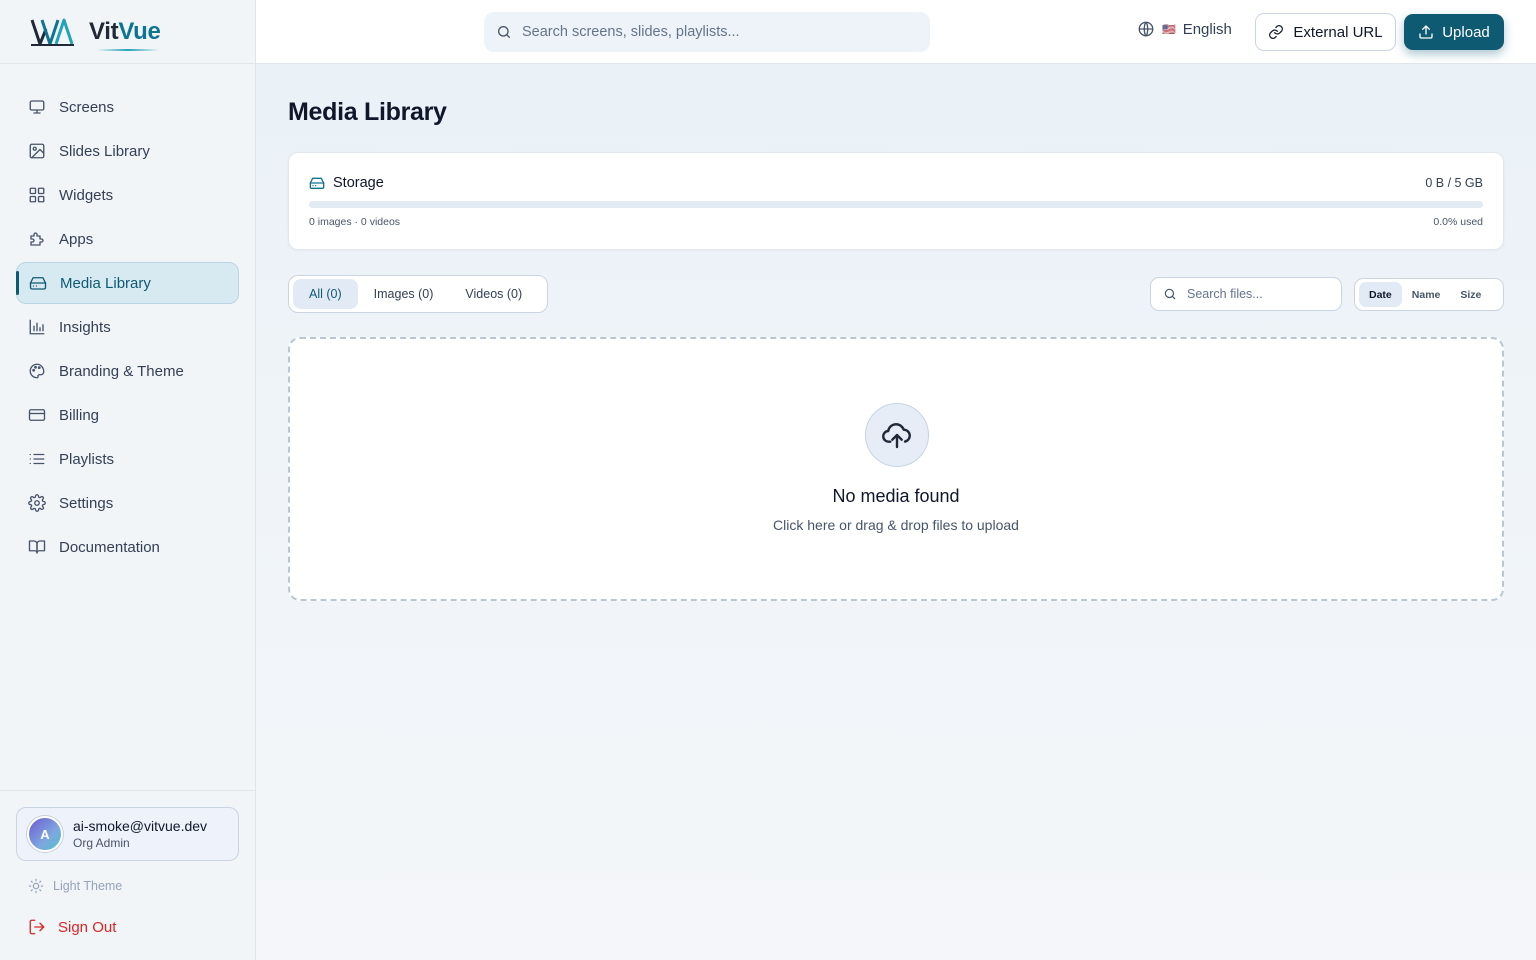  Describe the element at coordinates (127, 239) in the screenshot. I see `sidebar-item-apps: Apps` at that location.